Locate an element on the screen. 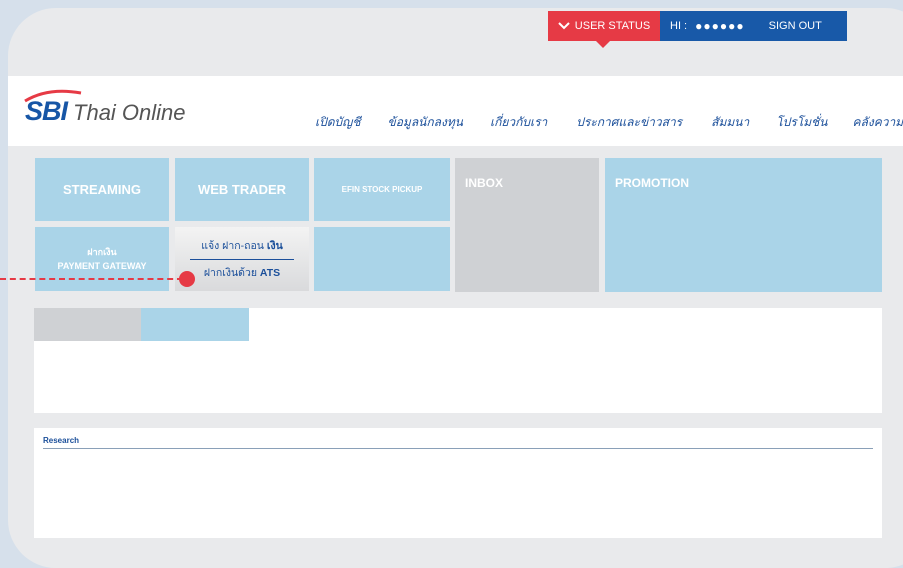 This screenshot has width=903, height=568. logo-brand: SBI is located at coordinates (53, 108).